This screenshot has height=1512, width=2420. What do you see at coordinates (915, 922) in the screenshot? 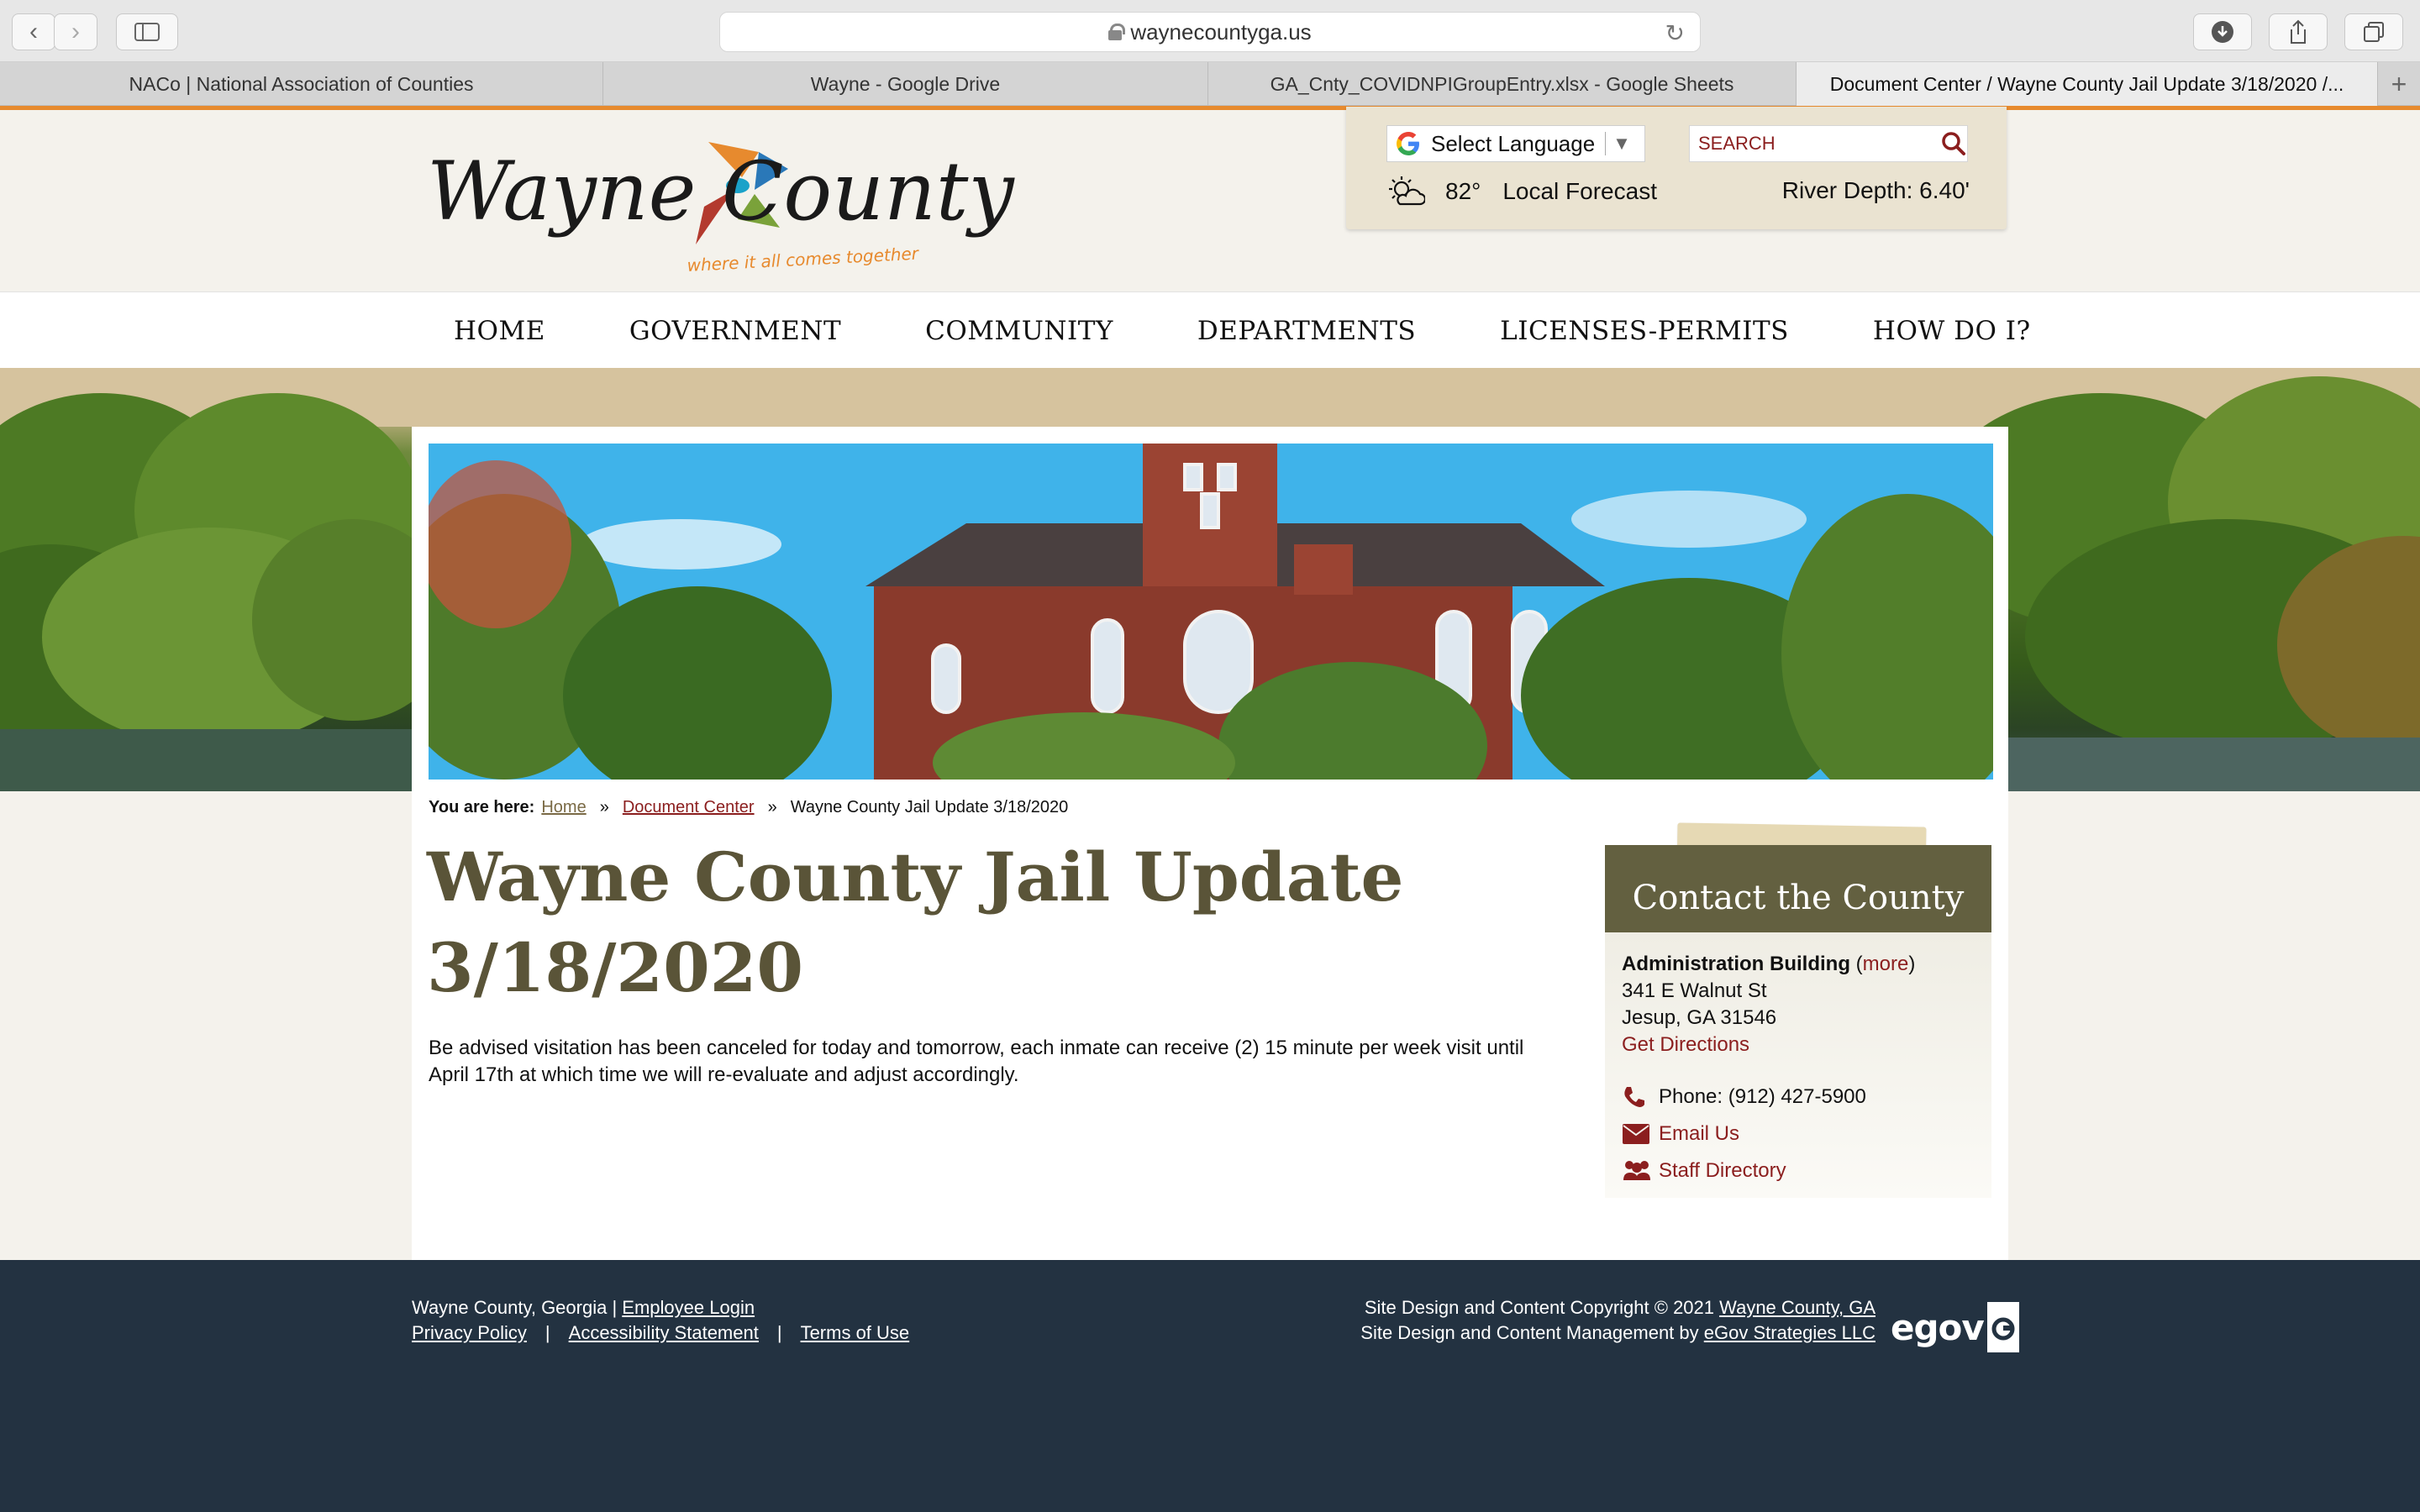
I see `page-title: Wayne County Jail Update 3/18/2020` at bounding box center [915, 922].